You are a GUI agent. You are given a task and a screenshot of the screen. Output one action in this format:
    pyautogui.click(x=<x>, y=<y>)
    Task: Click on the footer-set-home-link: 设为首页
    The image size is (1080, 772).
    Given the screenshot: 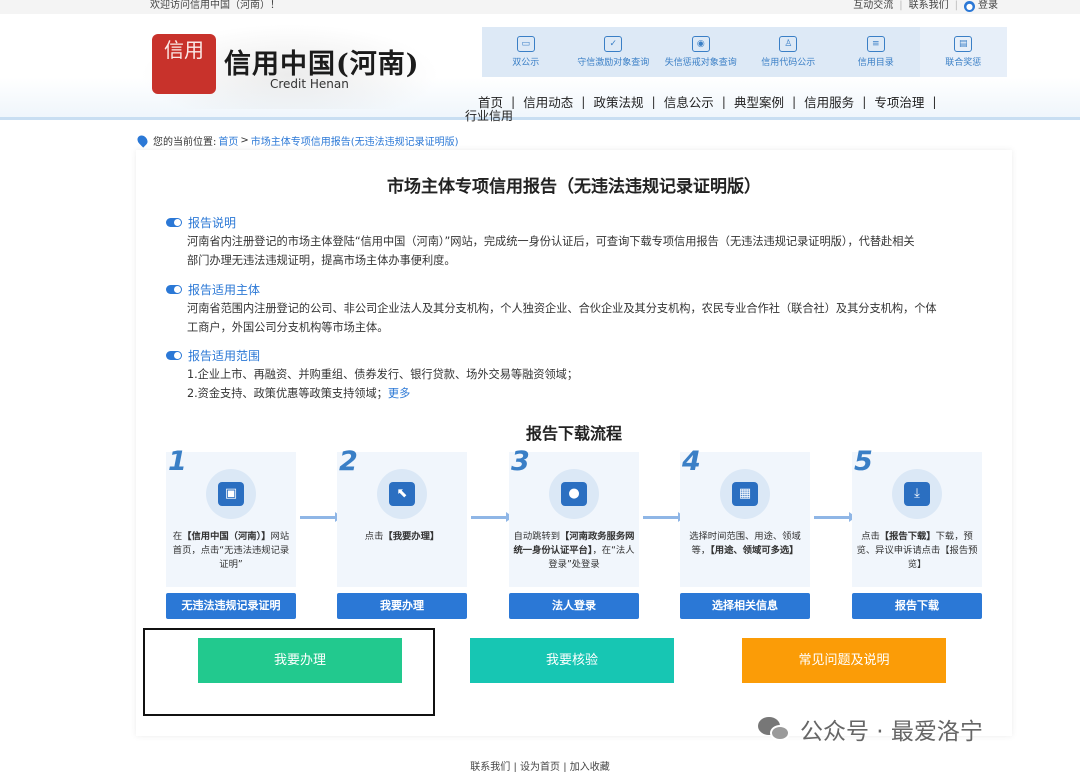 What is the action you would take?
    pyautogui.click(x=540, y=767)
    